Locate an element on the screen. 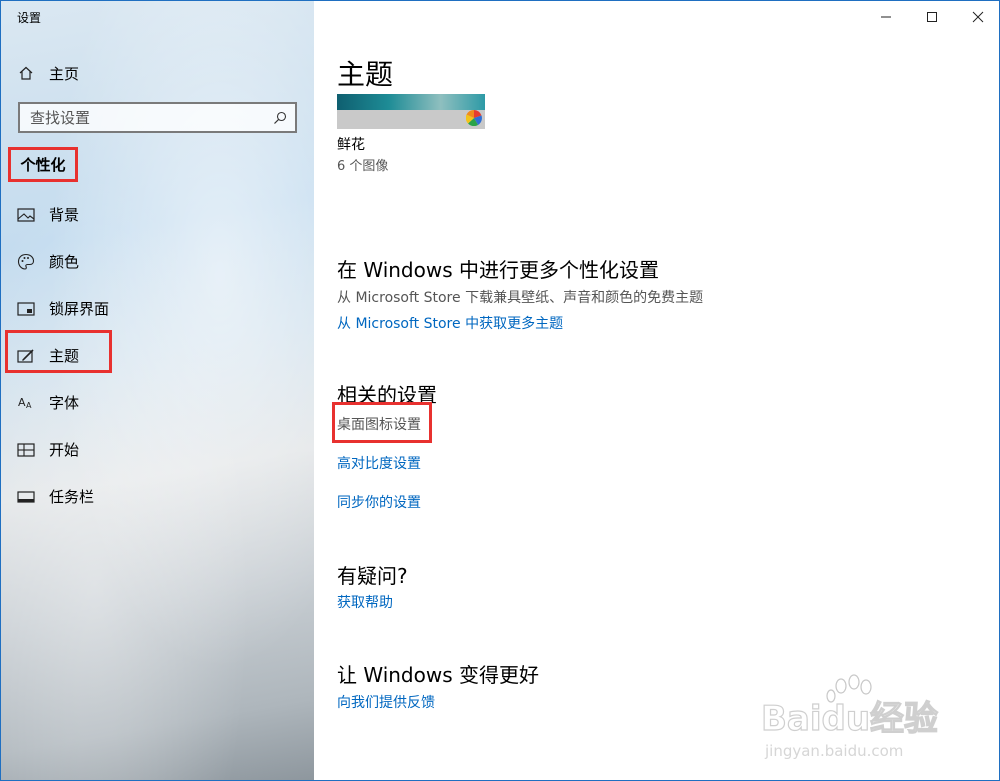 Image resolution: width=1000 pixels, height=781 pixels. watermark-url: jingyan.baidu.com is located at coordinates (833, 751).